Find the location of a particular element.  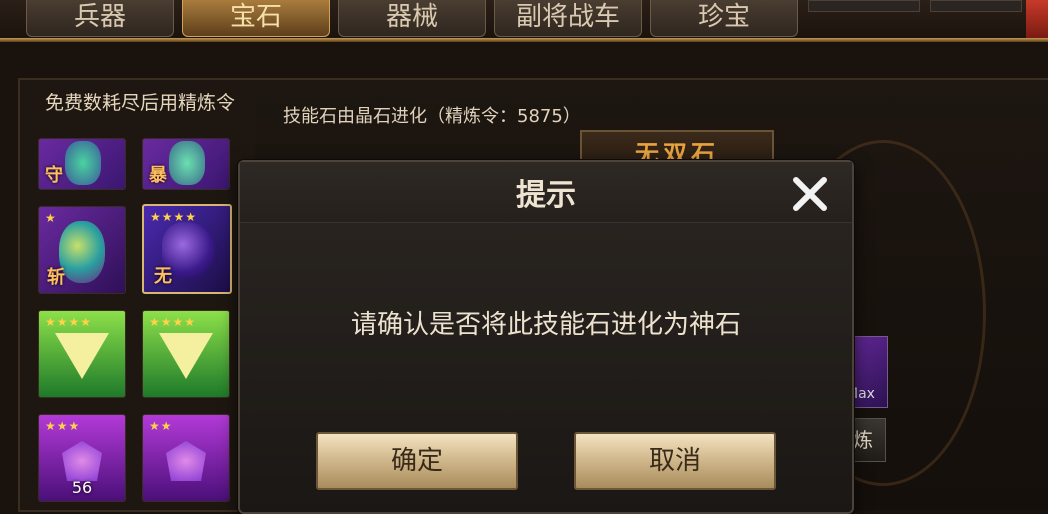

confirm-button: 确定 is located at coordinates (417, 461).